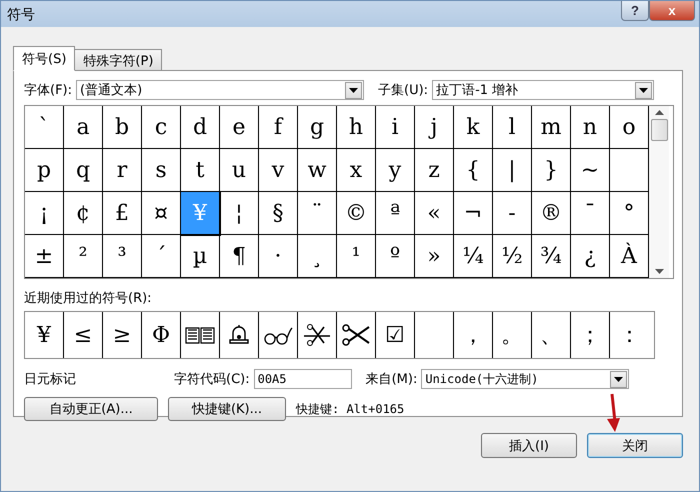  What do you see at coordinates (122, 127) in the screenshot?
I see `symbol-cell: b` at bounding box center [122, 127].